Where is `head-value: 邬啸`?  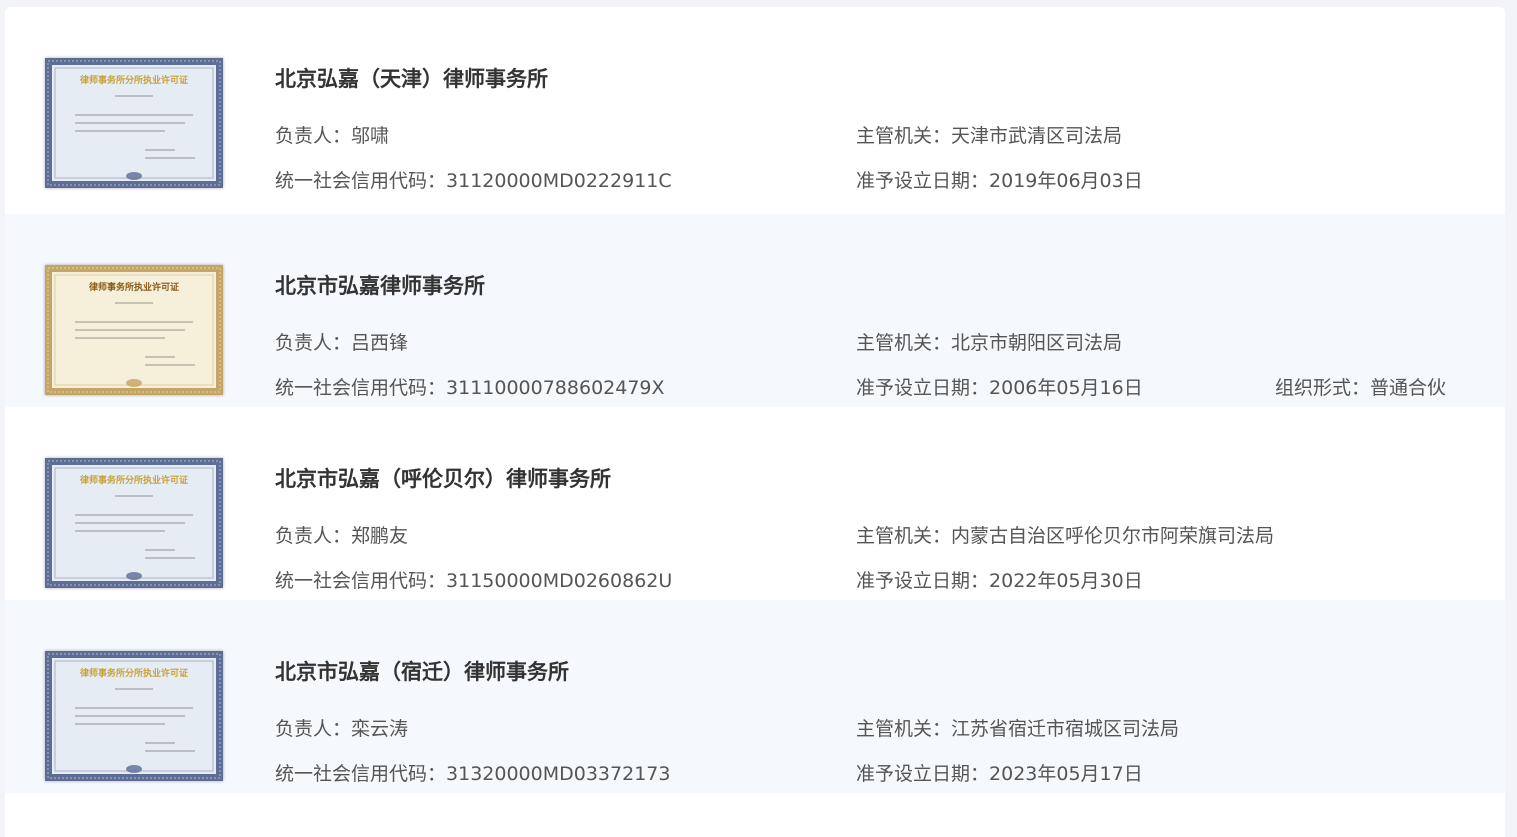
head-value: 邬啸 is located at coordinates (370, 136).